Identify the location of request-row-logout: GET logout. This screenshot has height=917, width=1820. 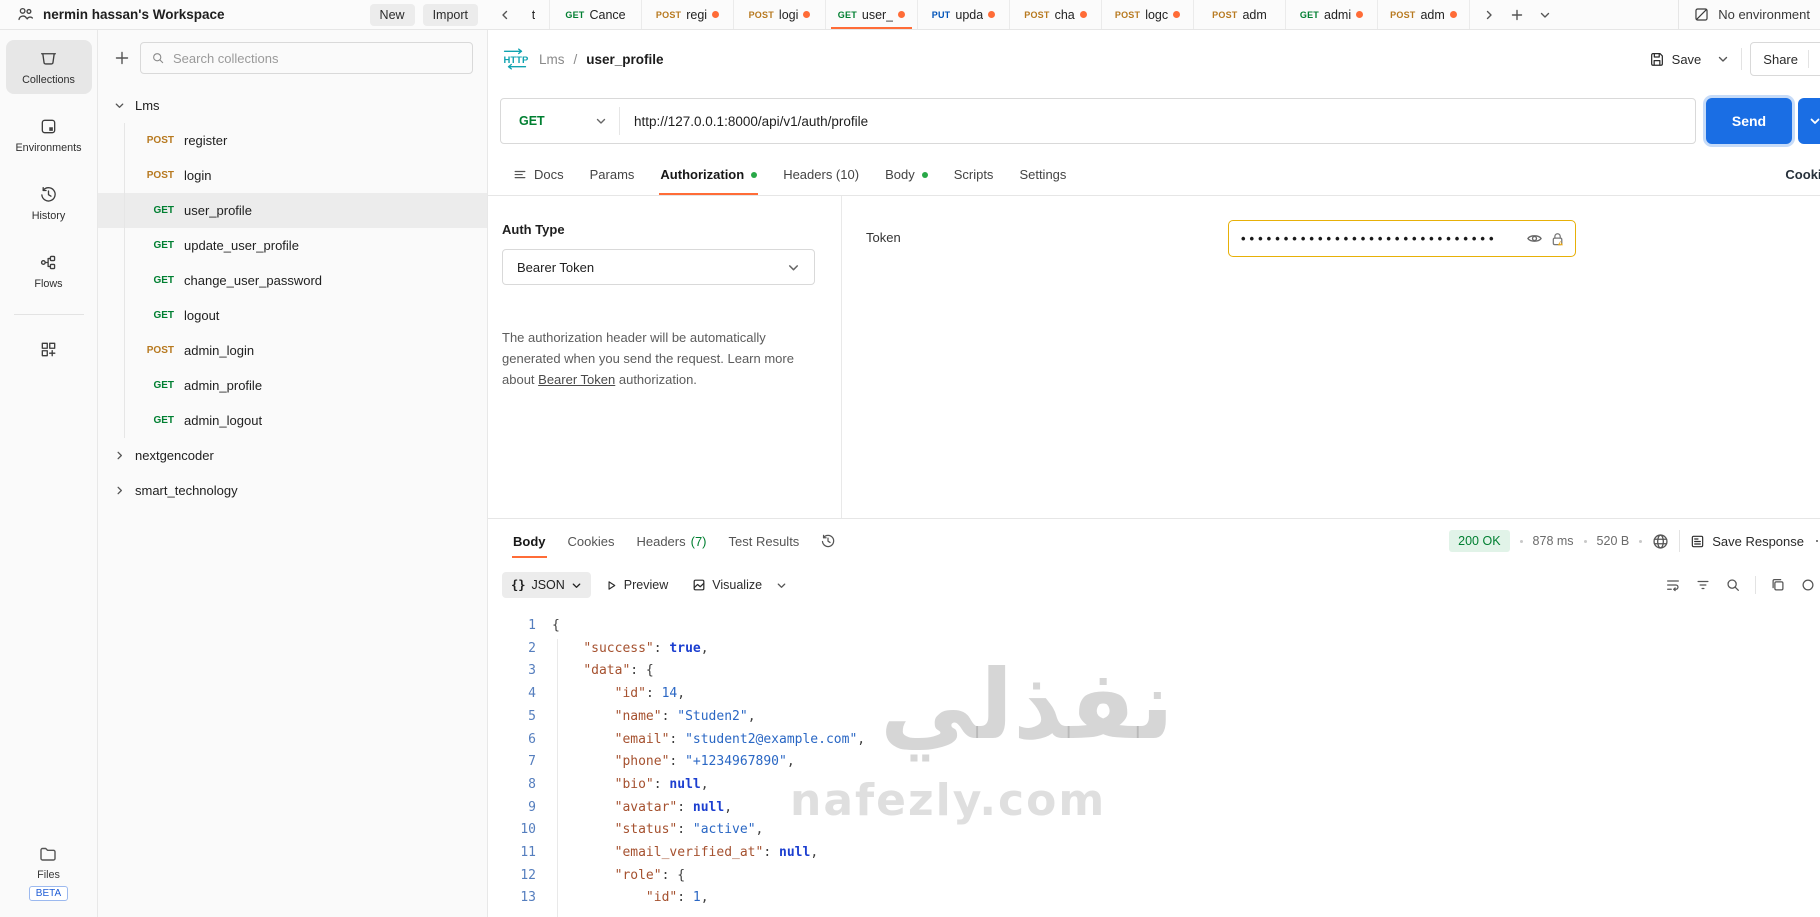
(292, 315).